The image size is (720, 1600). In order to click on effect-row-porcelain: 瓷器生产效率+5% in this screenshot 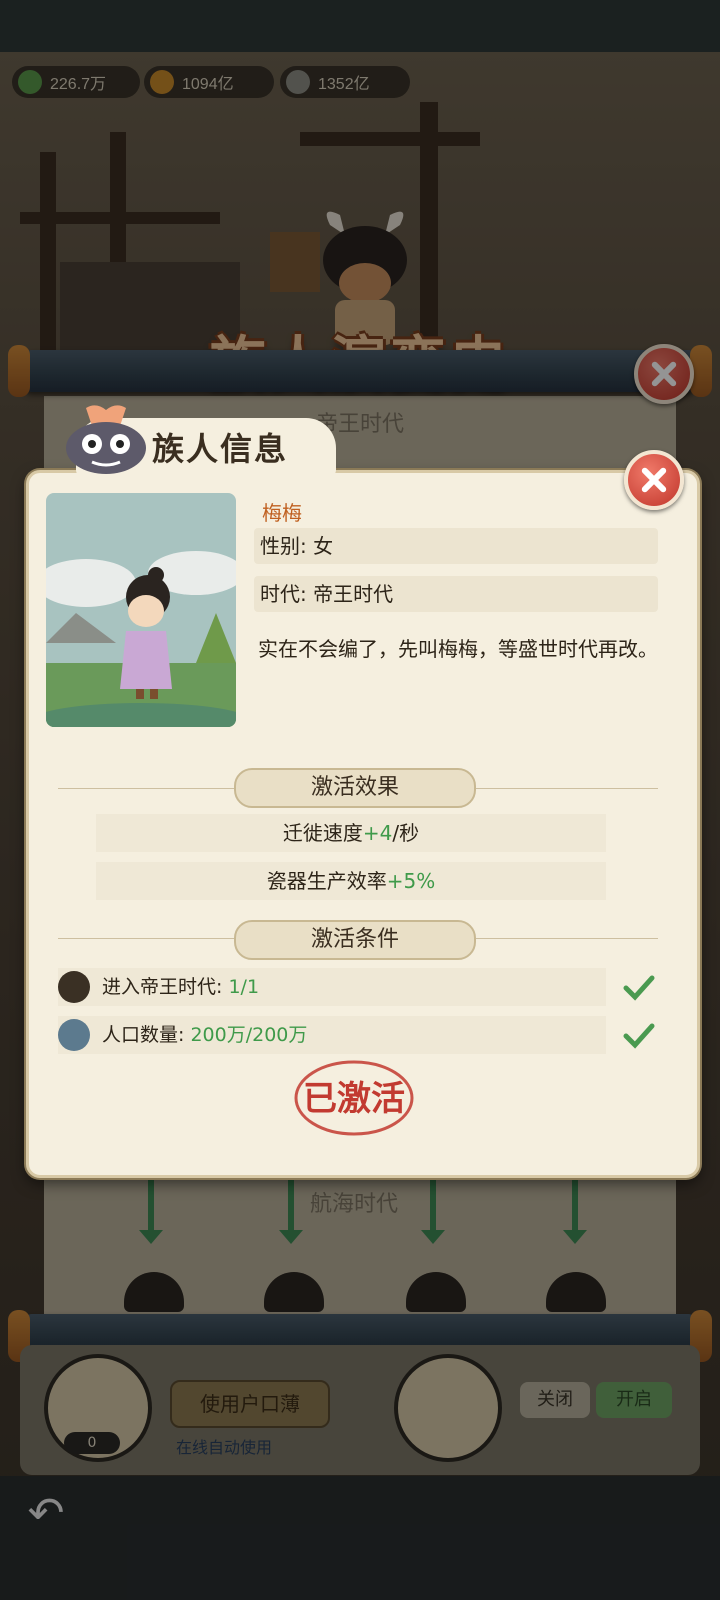, I will do `click(351, 881)`.